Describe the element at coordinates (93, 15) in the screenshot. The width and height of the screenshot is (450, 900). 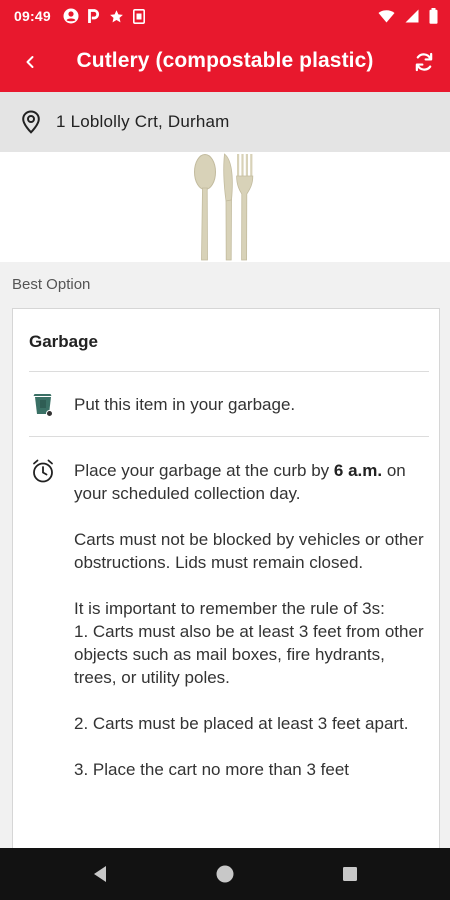
I see `parking-p-icon` at that location.